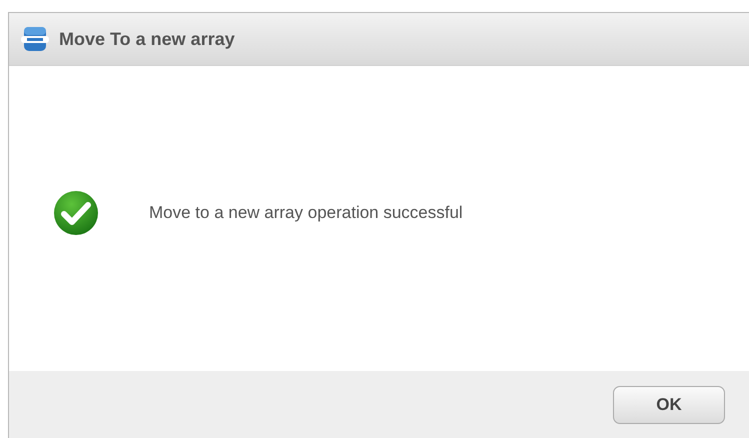  Describe the element at coordinates (147, 39) in the screenshot. I see `window-title: Move To a new array` at that location.